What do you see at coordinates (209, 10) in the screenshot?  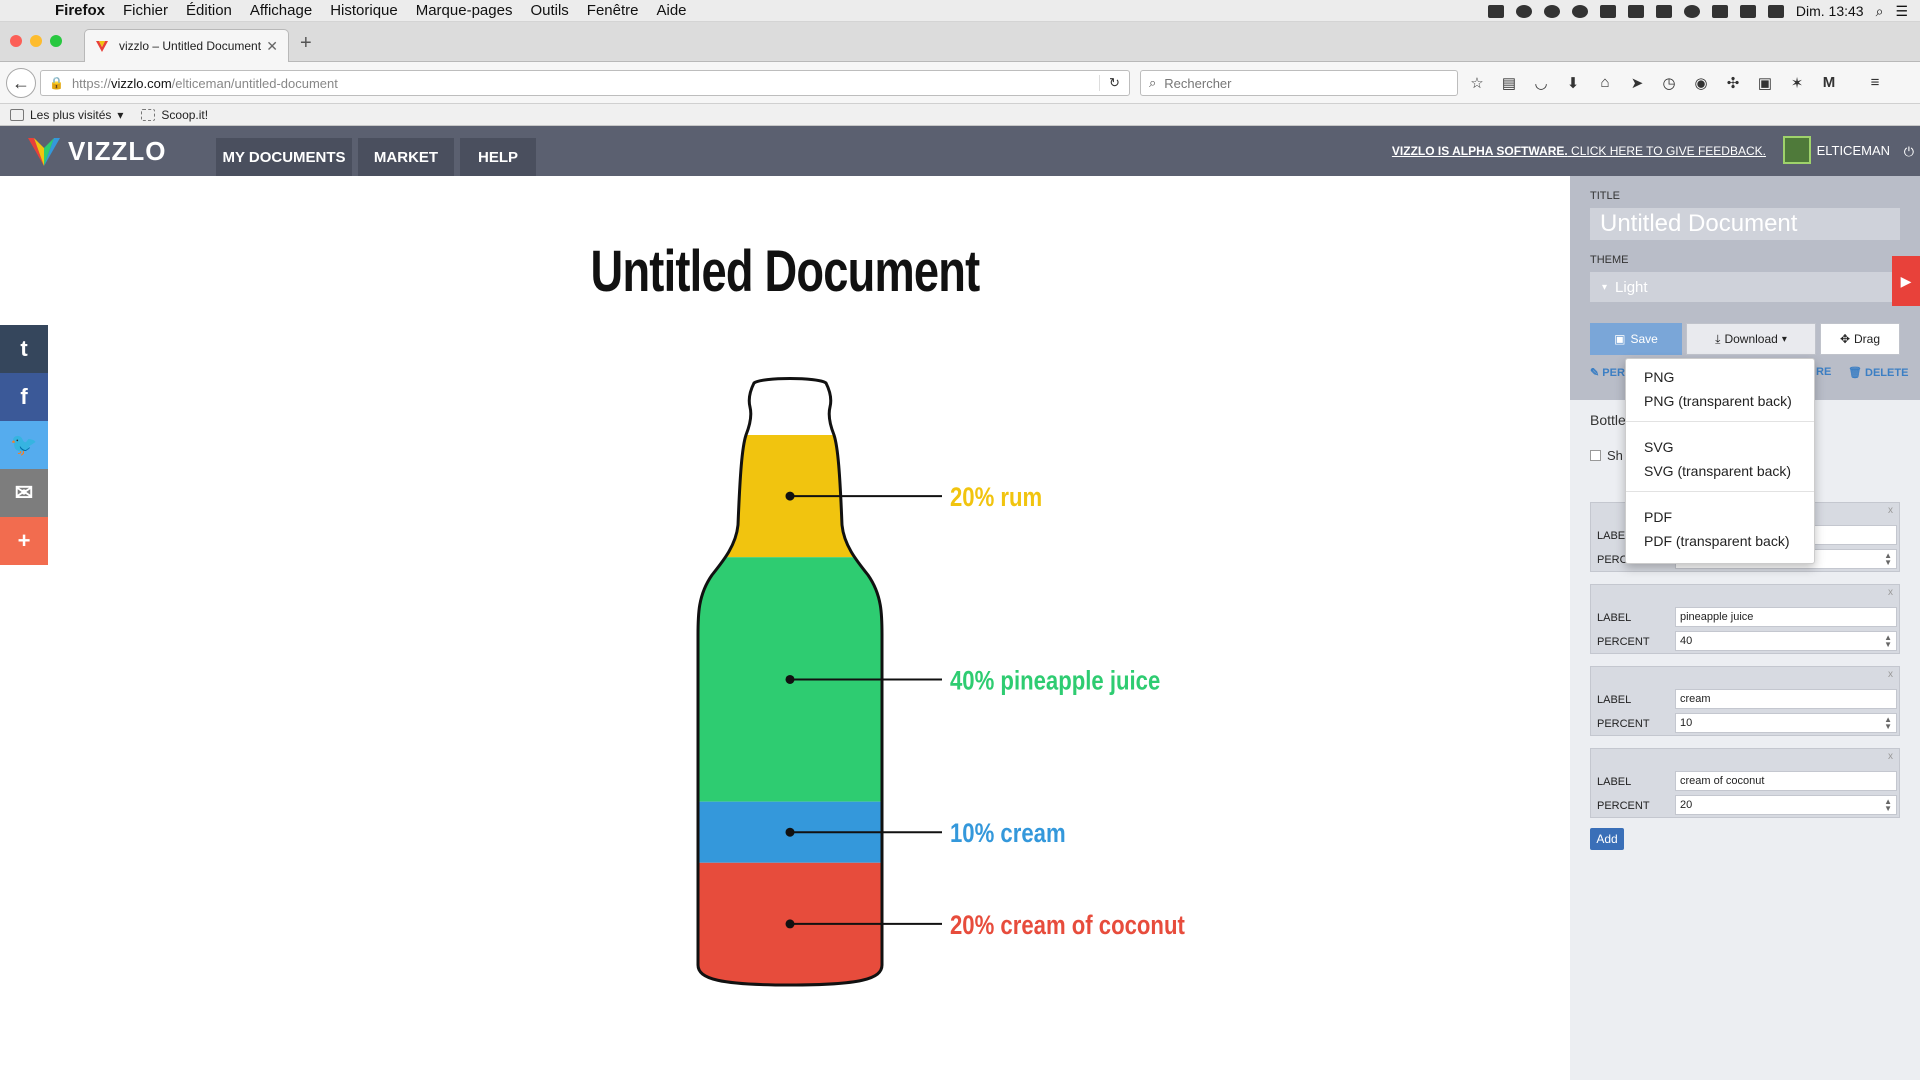 I see `menu-edition: Édition` at bounding box center [209, 10].